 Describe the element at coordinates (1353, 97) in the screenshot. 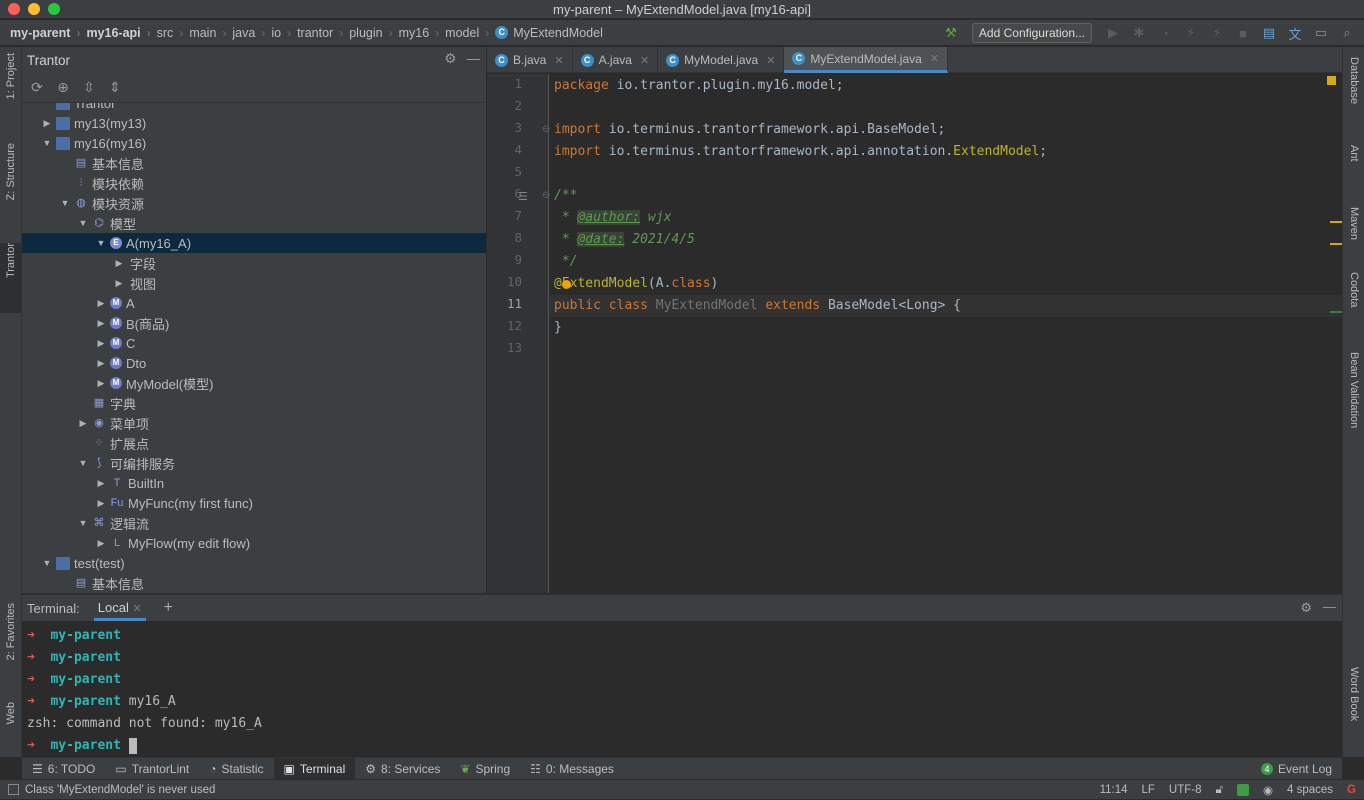

I see `tool-tab-database: Database` at that location.